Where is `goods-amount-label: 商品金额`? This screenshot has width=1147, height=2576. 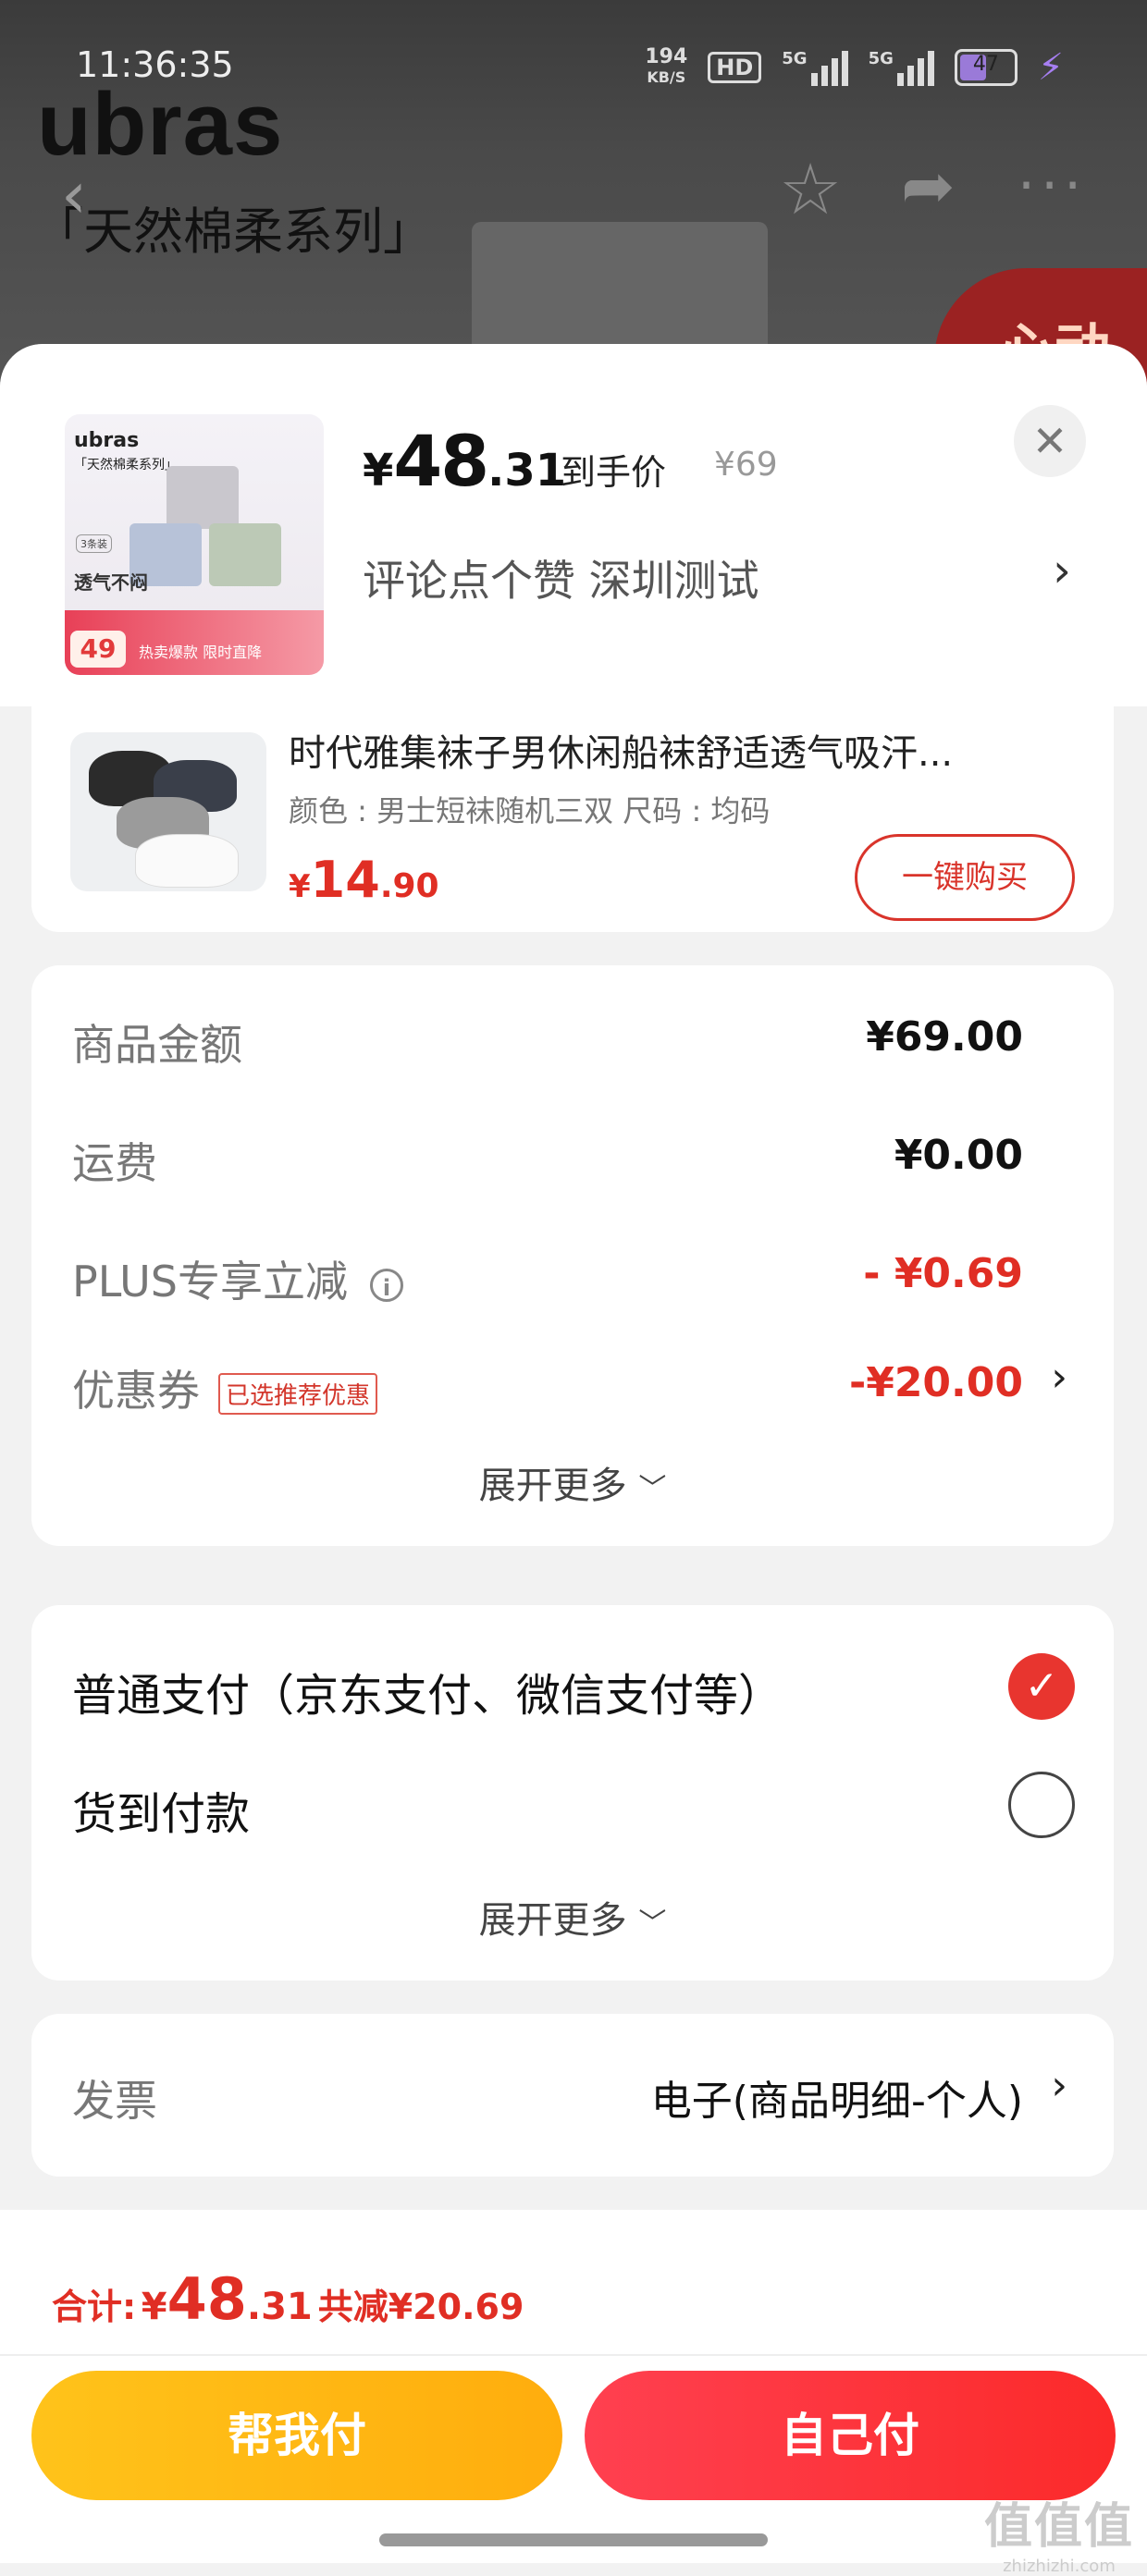 goods-amount-label: 商品金额 is located at coordinates (157, 1045).